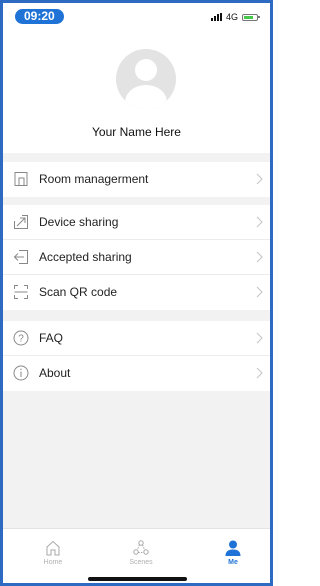 The image size is (320, 586). Describe the element at coordinates (85, 257) in the screenshot. I see `menu-item-label: Accepted sharing` at that location.